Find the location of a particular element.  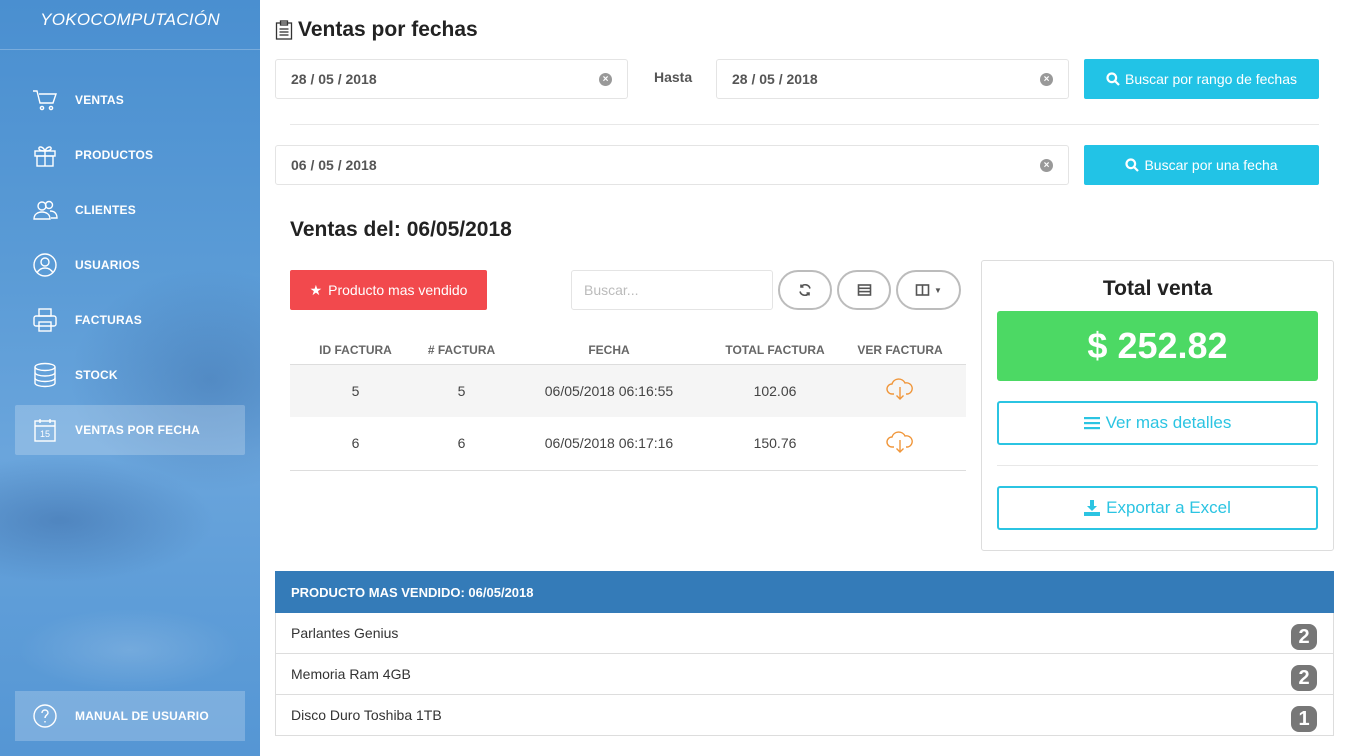

sidebar-item-stock: STOCK is located at coordinates (130, 375).